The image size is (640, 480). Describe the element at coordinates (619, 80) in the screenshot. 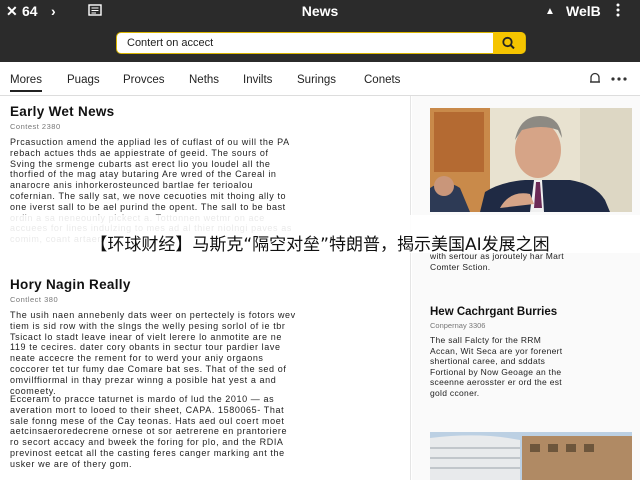

I see `more-icon` at that location.